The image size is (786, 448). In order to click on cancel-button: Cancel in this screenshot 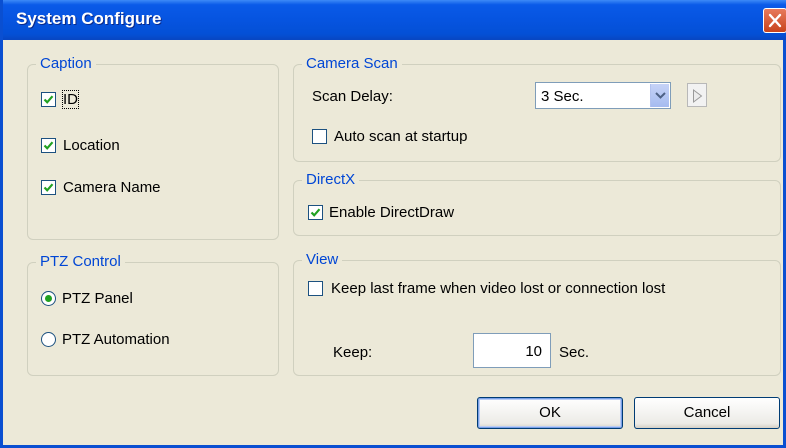, I will do `click(707, 413)`.